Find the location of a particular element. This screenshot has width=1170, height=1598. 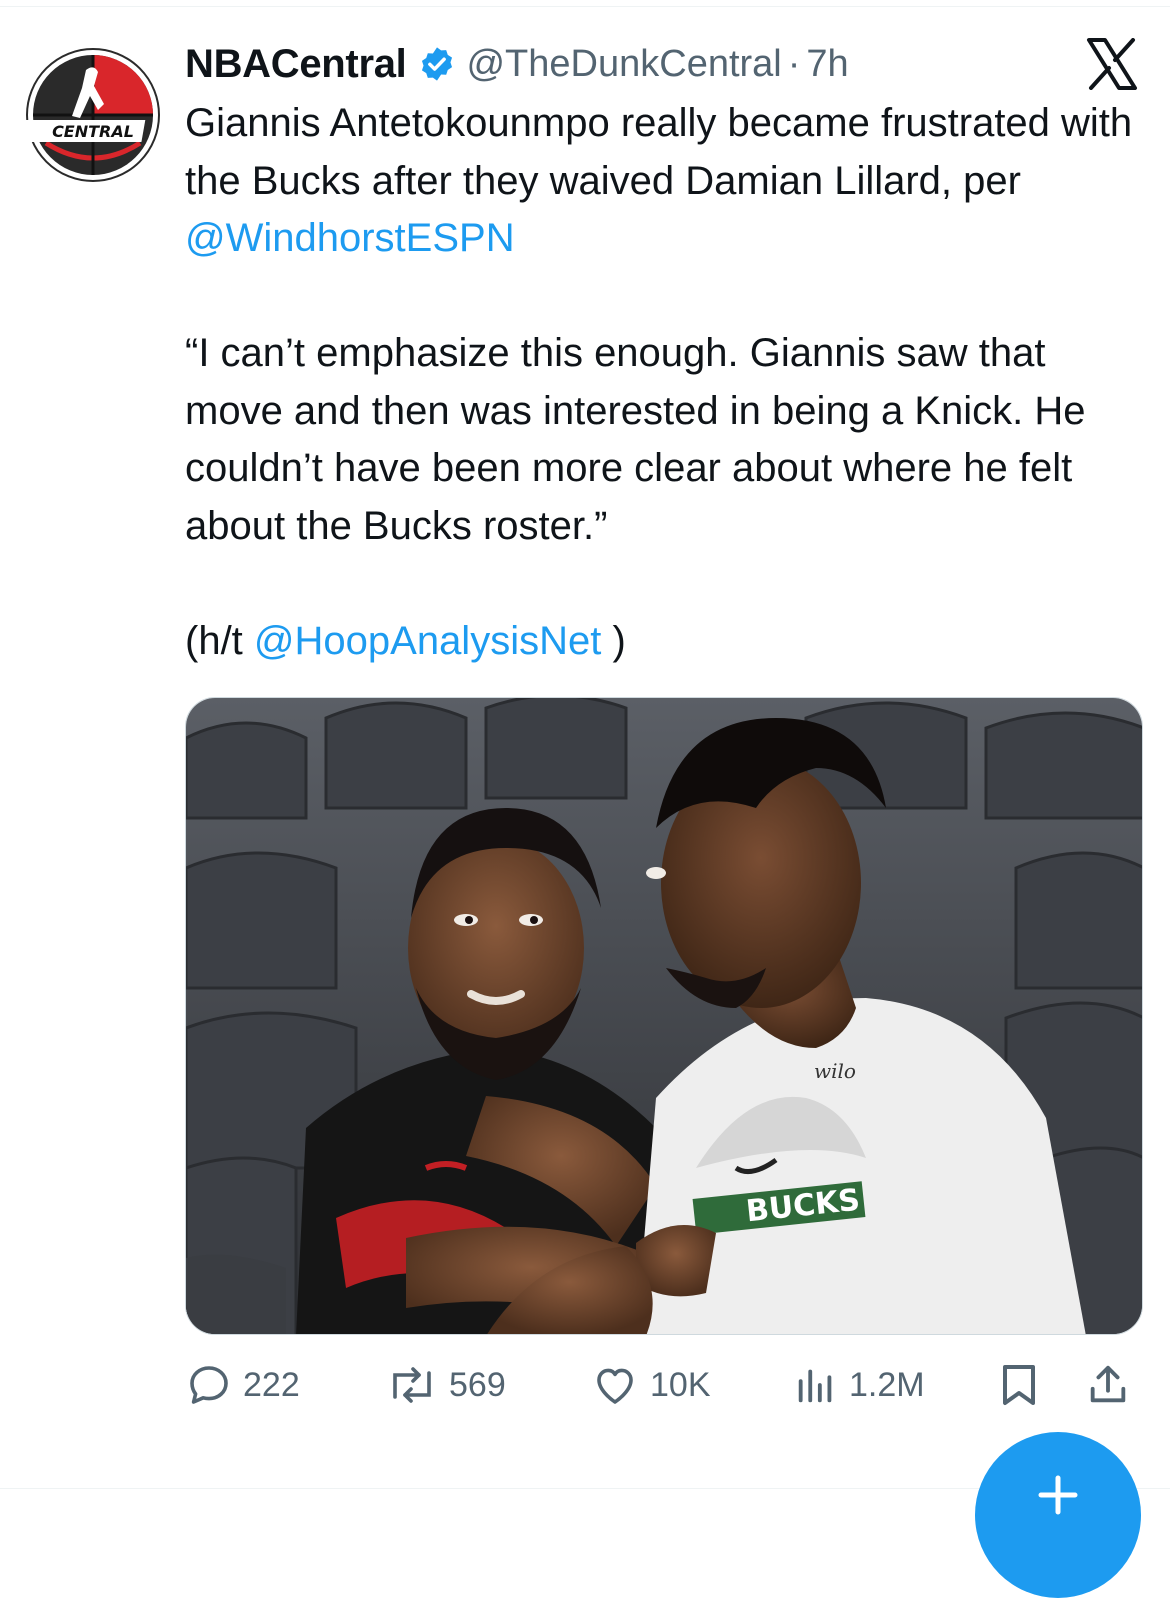

like-button: 10K is located at coordinates (650, 1385).